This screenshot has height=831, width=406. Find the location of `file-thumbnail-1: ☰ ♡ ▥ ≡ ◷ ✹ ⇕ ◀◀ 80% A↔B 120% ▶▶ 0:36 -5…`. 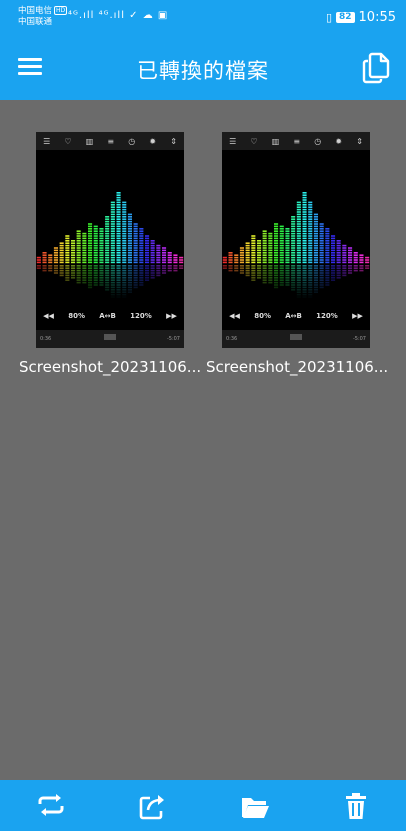

file-thumbnail-1: ☰ ♡ ▥ ≡ ◷ ✹ ⇕ ◀◀ 80% A↔B 120% ▶▶ 0:36 -5… is located at coordinates (110, 240).